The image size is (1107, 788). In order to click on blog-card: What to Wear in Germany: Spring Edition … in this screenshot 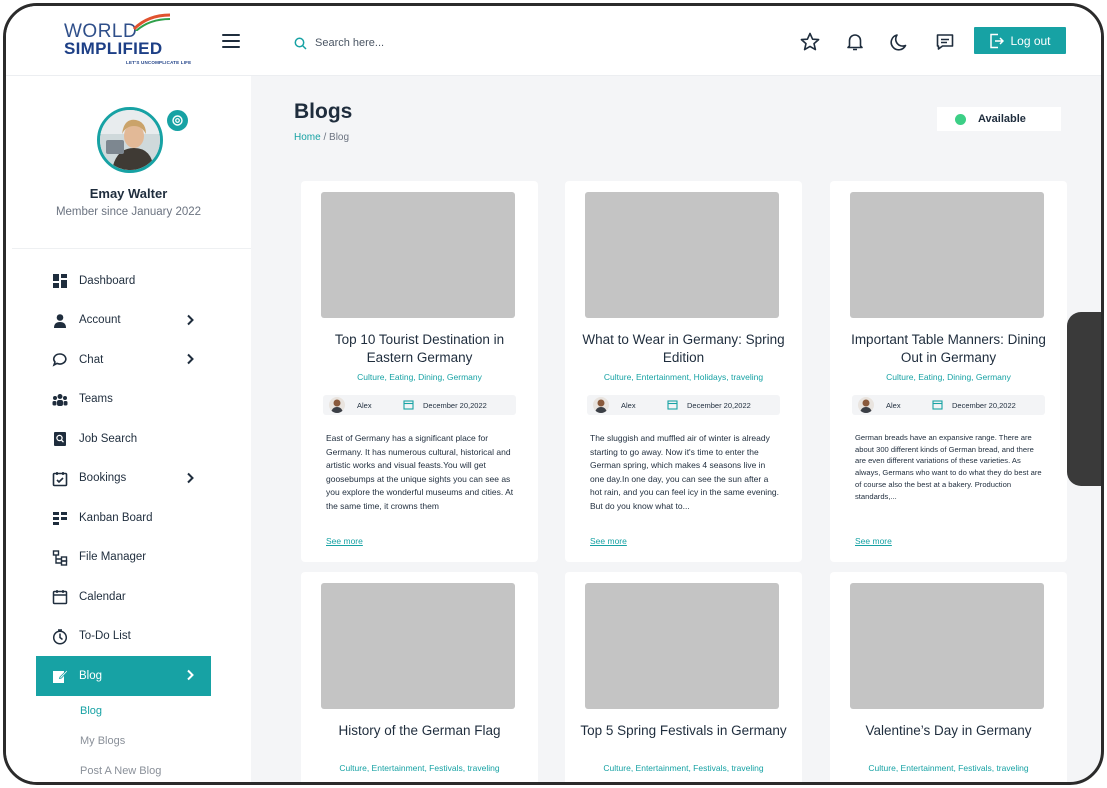, I will do `click(683, 371)`.